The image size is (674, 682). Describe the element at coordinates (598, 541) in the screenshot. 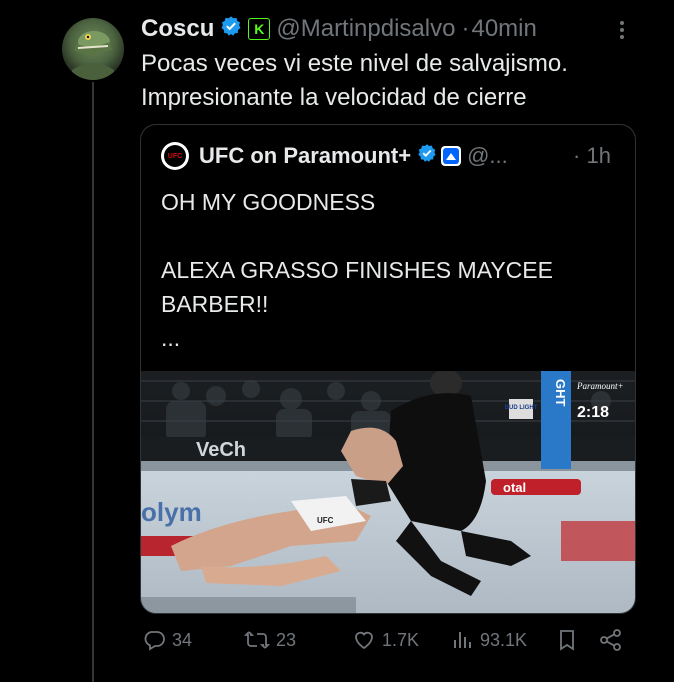

I see `mat-red-logo-right` at that location.